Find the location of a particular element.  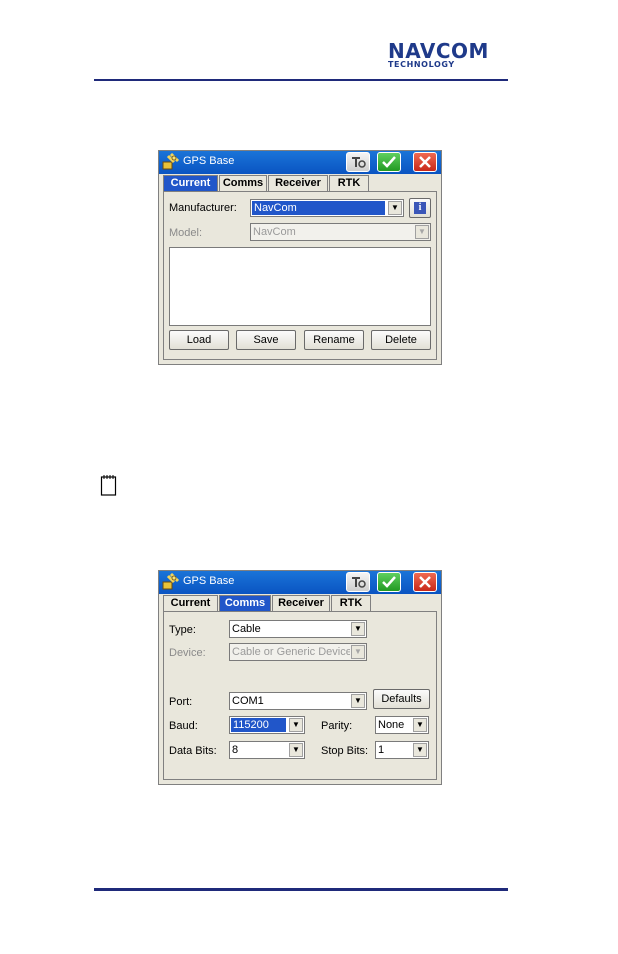

type-value: Cable is located at coordinates (246, 629).